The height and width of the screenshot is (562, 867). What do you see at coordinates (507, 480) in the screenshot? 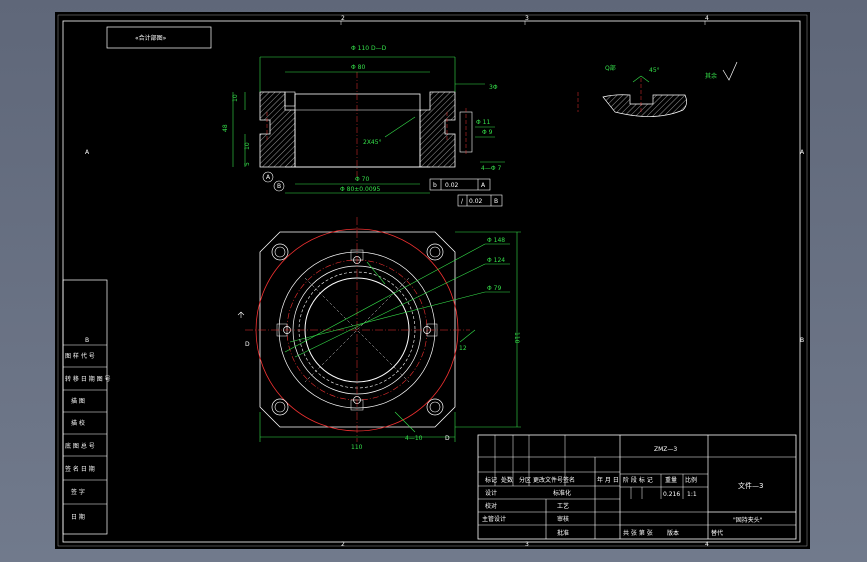
I see `hdr-count: 处数` at bounding box center [507, 480].